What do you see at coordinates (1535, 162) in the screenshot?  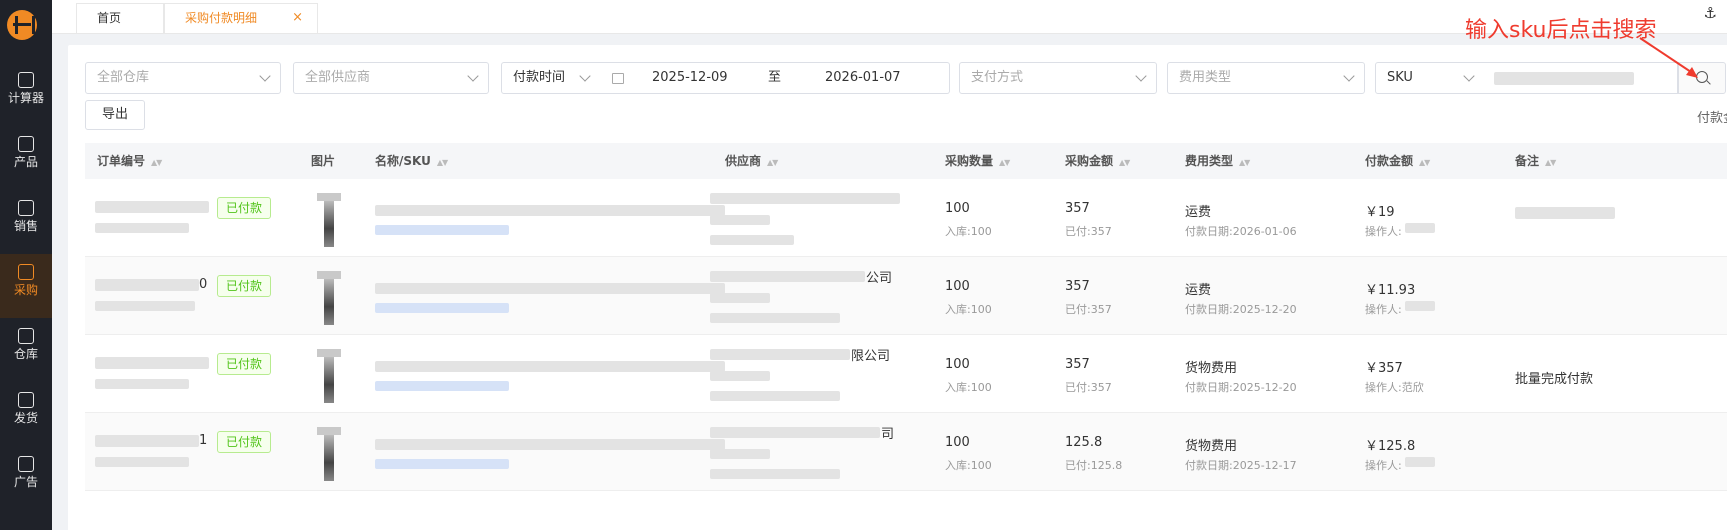 I see `col-note: 备注 ▲▼` at bounding box center [1535, 162].